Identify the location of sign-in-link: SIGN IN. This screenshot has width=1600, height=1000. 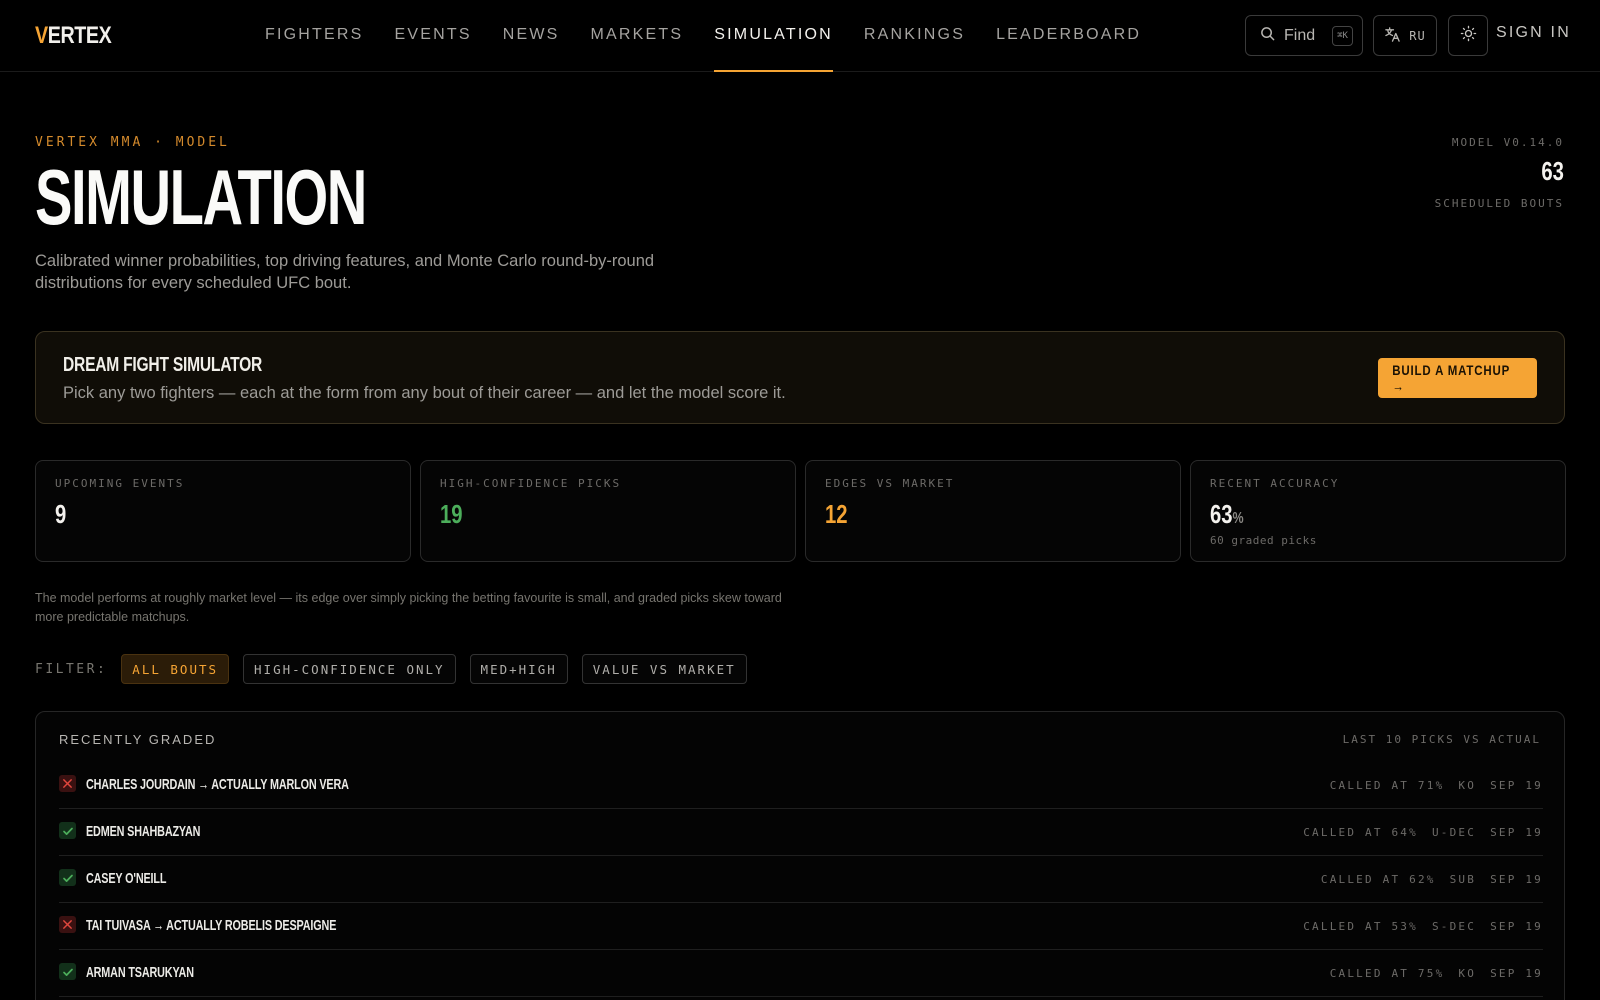
(1533, 33).